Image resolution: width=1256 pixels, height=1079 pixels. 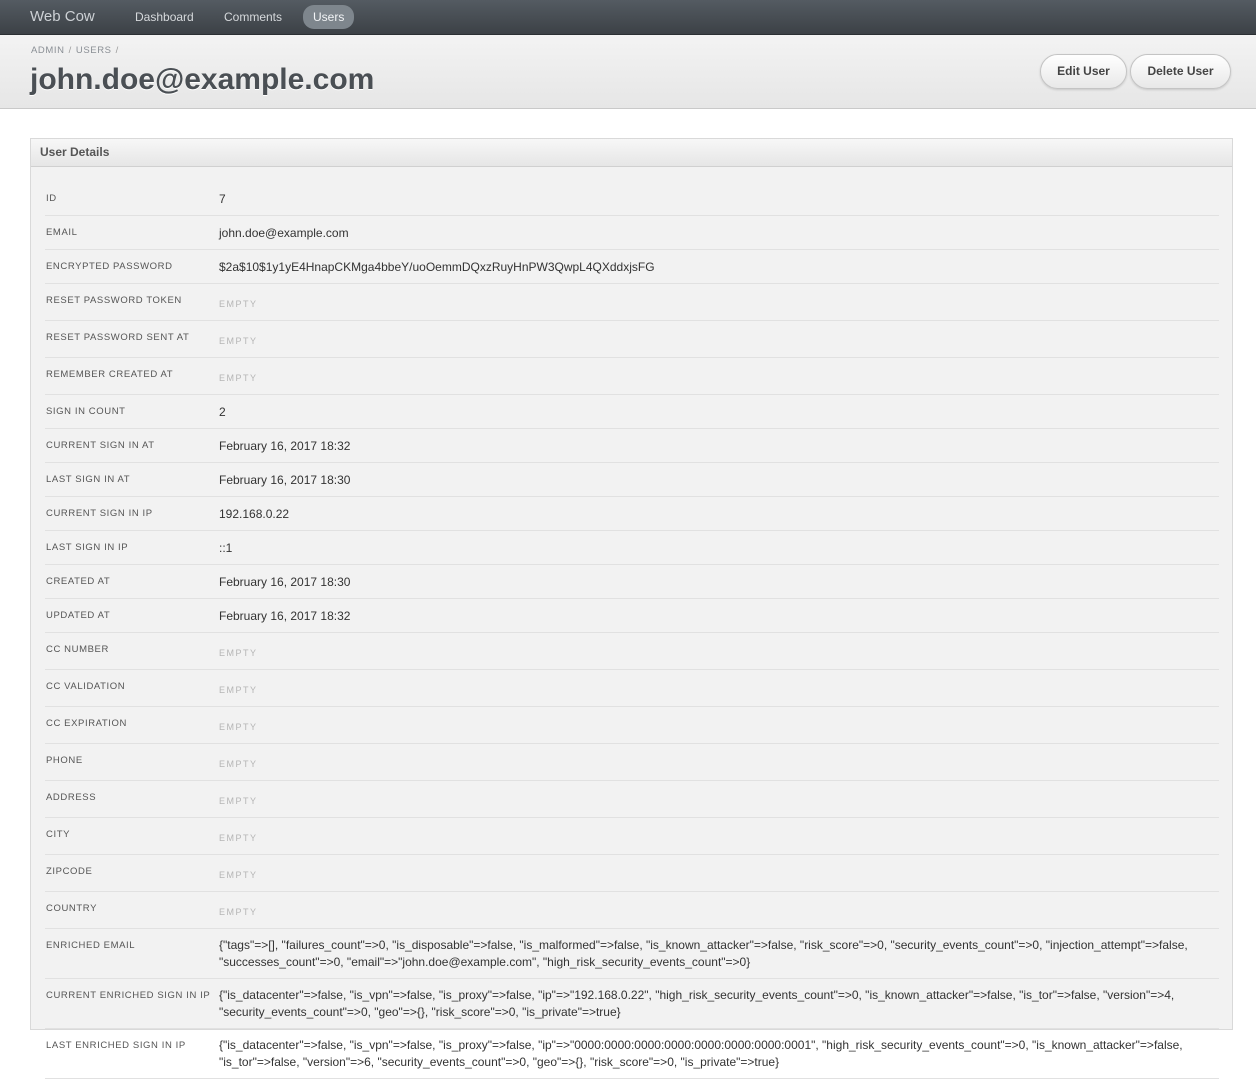 I want to click on detail-label: ADDRESS, so click(x=71, y=797).